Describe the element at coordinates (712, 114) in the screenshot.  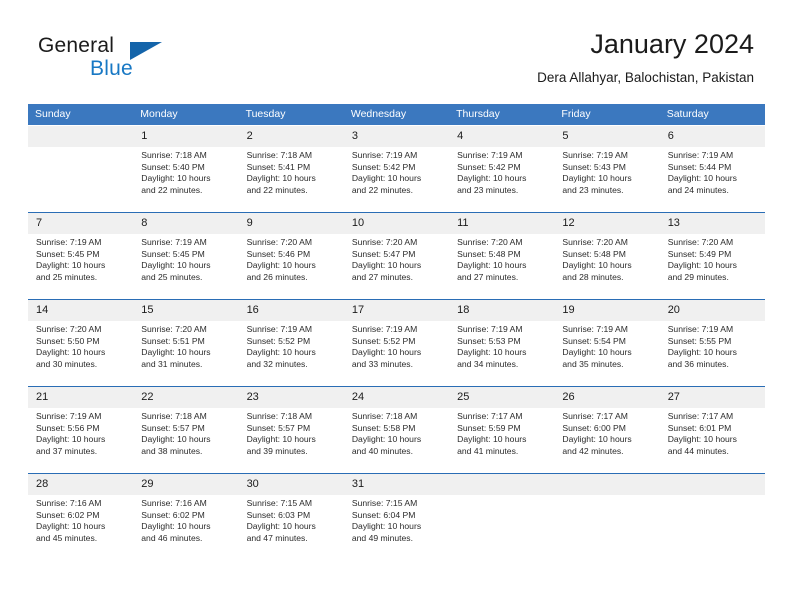
I see `weekday-header-saturday: Saturday` at that location.